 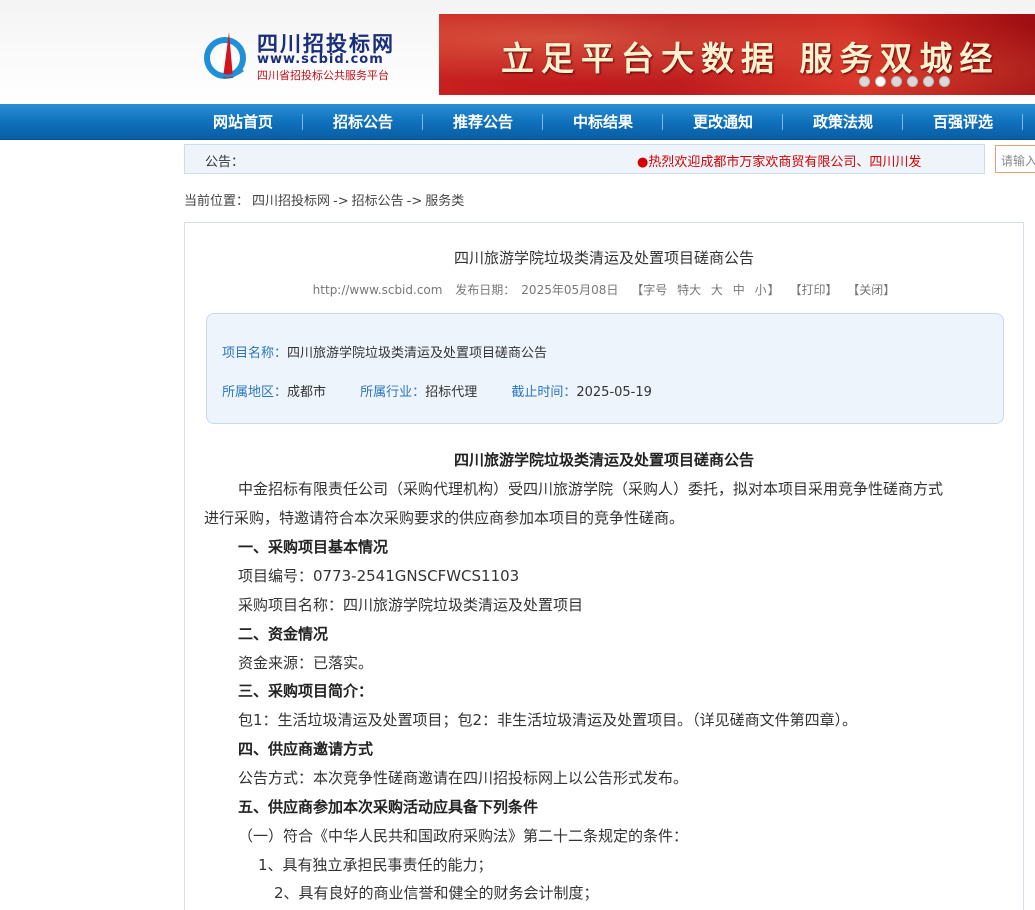 What do you see at coordinates (463, 836) in the screenshot?
I see `condition-intro: （一）符合《中华人民共和国政府采购法》第二十二条规定的条件：` at bounding box center [463, 836].